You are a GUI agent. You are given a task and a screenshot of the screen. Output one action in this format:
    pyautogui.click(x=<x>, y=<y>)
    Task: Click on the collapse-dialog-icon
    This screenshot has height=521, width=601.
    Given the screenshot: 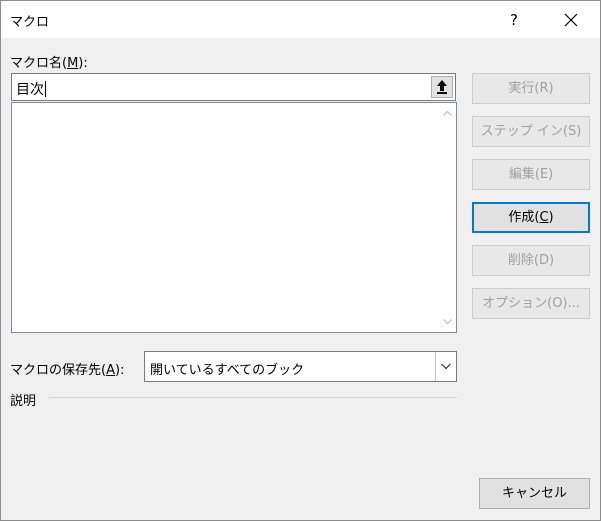 What is the action you would take?
    pyautogui.click(x=442, y=87)
    